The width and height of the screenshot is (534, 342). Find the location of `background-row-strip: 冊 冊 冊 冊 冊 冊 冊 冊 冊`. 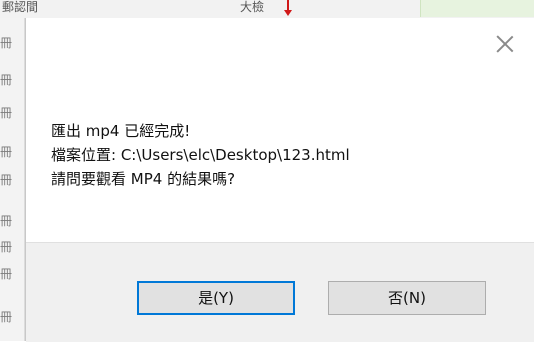

background-row-strip: 冊 冊 冊 冊 冊 冊 冊 冊 冊 is located at coordinates (12, 179).